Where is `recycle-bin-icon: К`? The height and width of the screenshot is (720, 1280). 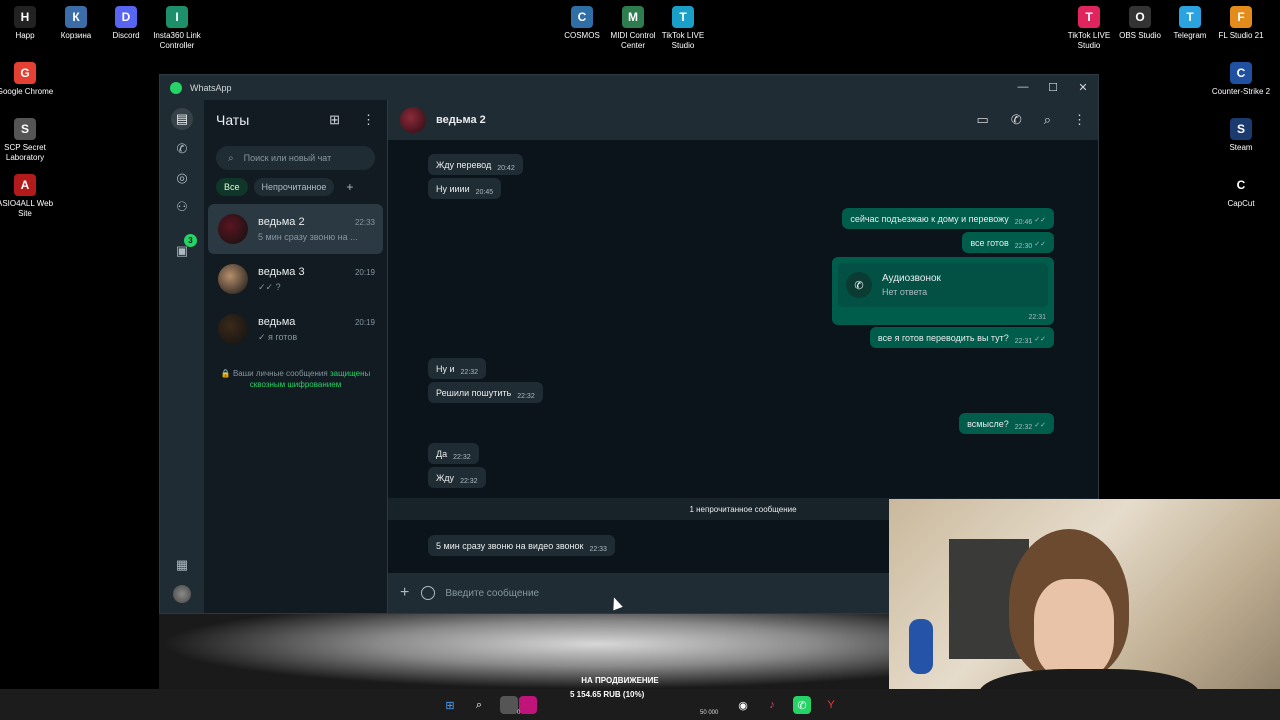
recycle-bin-icon: К is located at coordinates (76, 17).